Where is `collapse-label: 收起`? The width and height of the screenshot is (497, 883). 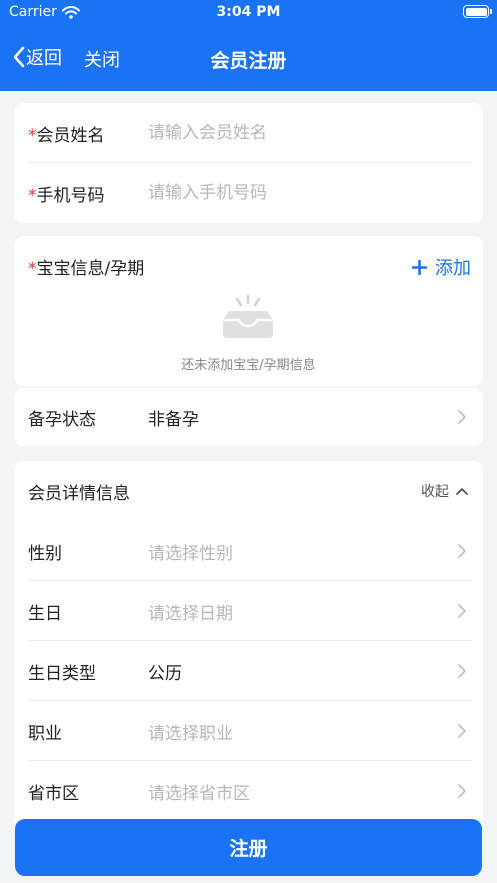 collapse-label: 收起 is located at coordinates (435, 492).